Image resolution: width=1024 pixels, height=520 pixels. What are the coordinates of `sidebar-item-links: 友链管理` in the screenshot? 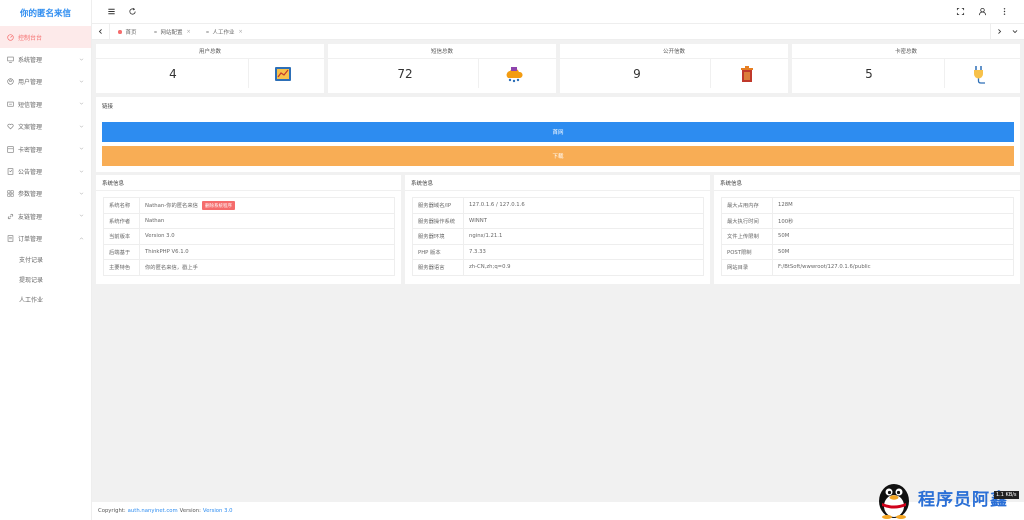 It's located at (45, 216).